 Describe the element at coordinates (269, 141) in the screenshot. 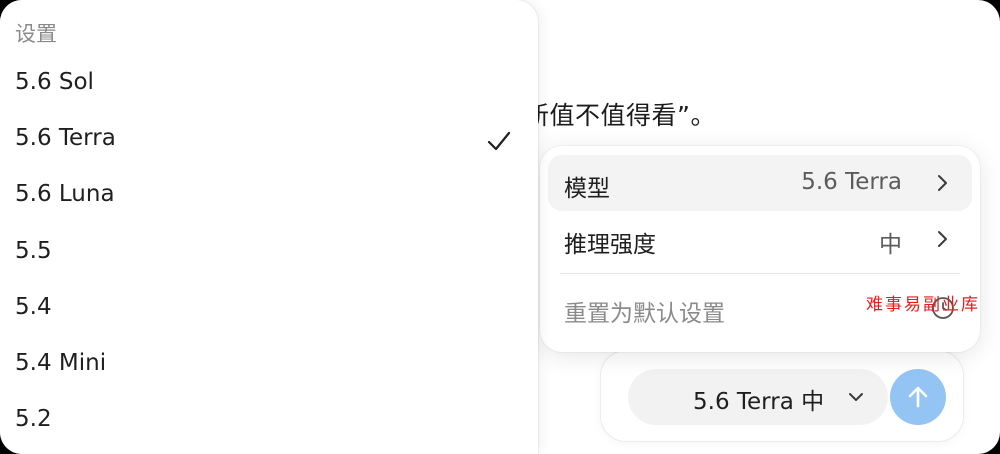

I see `model-option-5-6-terra: 5.6 Terra` at that location.